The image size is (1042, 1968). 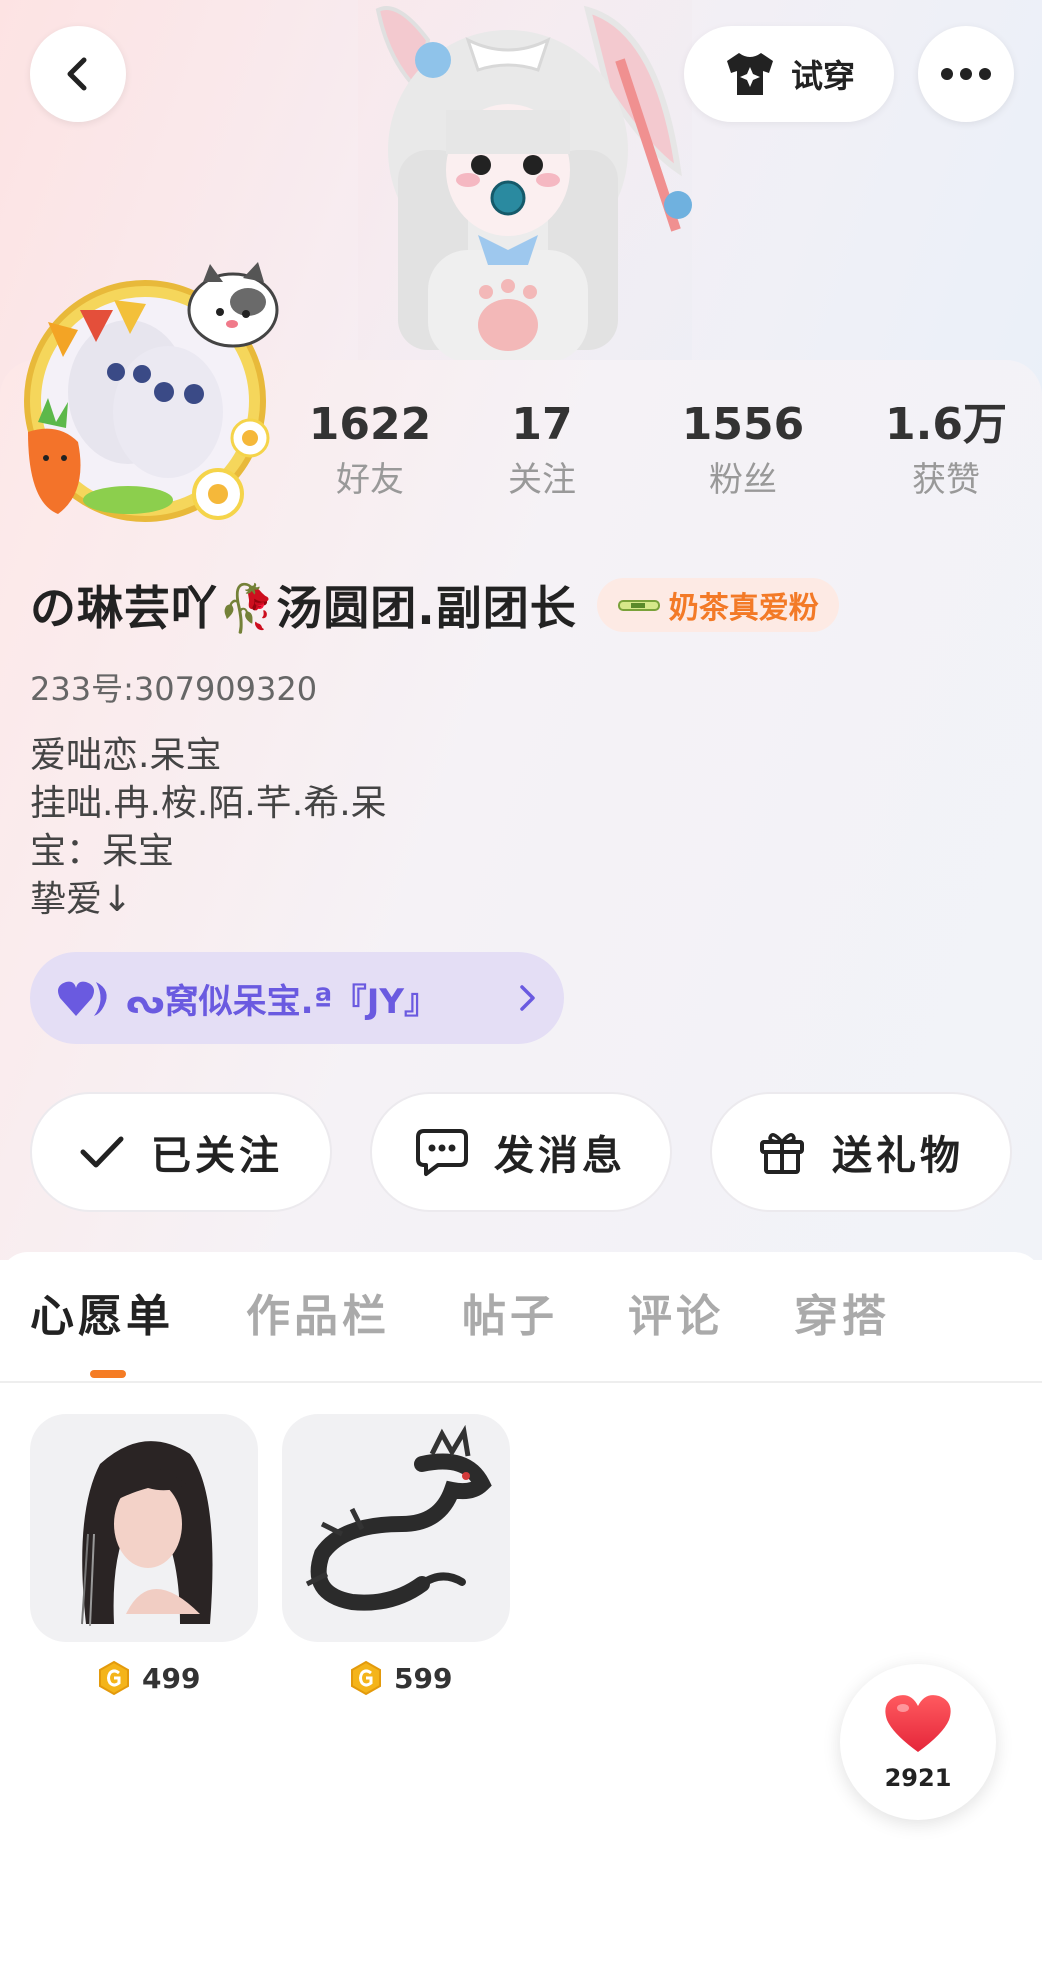 I want to click on profile-avatar, so click(x=150, y=396).